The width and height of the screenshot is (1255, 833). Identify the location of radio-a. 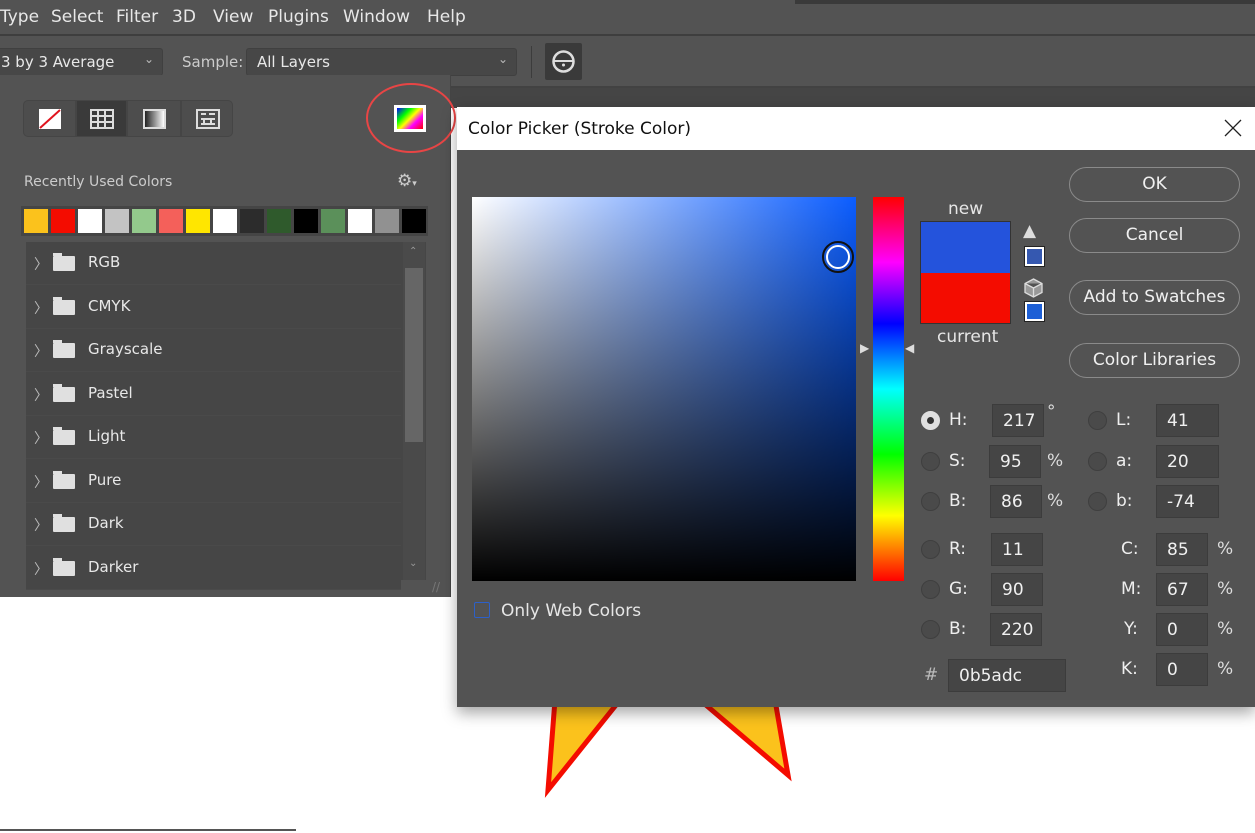
(1097, 461).